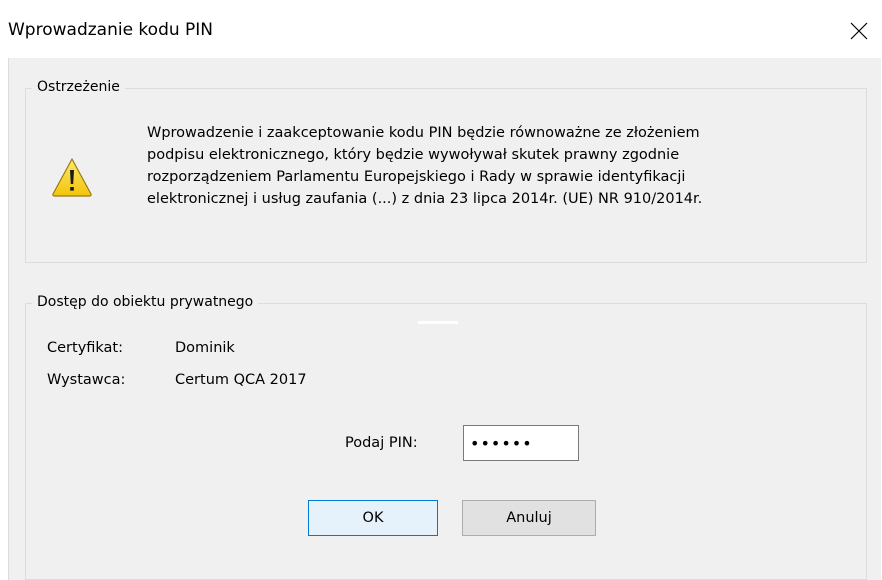  Describe the element at coordinates (72, 177) in the screenshot. I see `warning-icon` at that location.